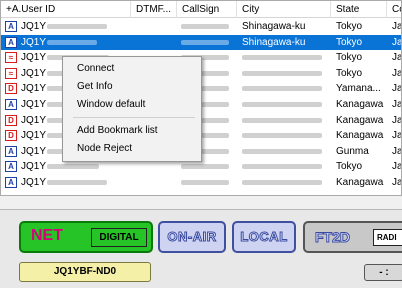 Image resolution: width=402 pixels, height=288 pixels. I want to click on small-button: - :, so click(383, 272).